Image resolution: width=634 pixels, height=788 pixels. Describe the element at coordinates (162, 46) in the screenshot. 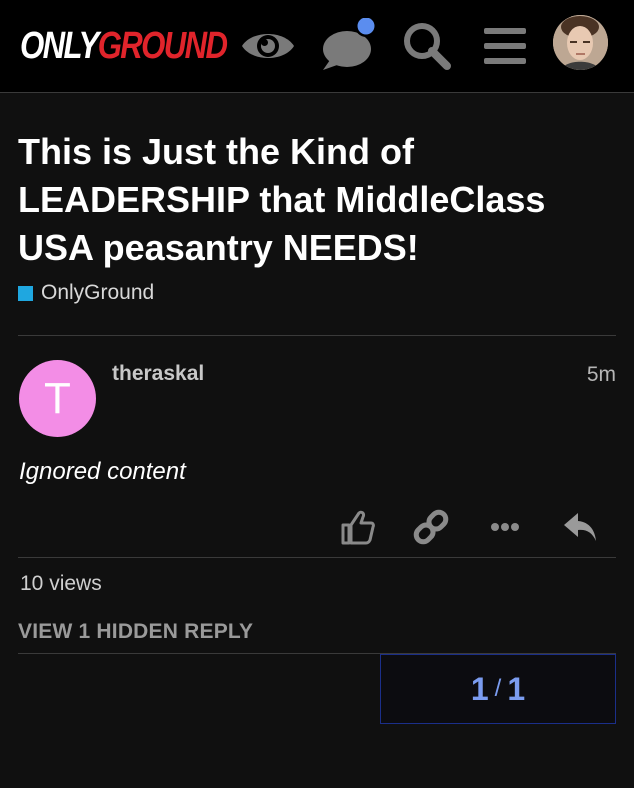

I see `logo-ground-text: GROUND` at that location.